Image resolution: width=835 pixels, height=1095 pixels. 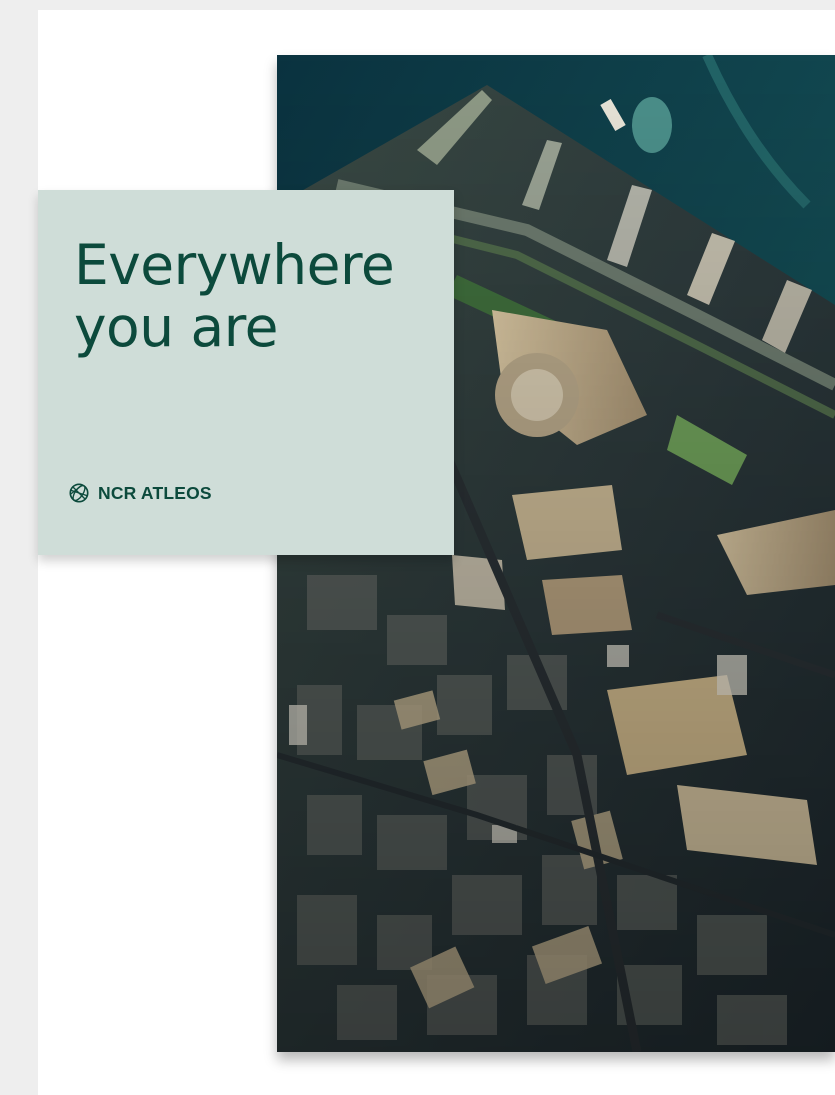 I want to click on headline: Everywhere you are, so click(x=234, y=296).